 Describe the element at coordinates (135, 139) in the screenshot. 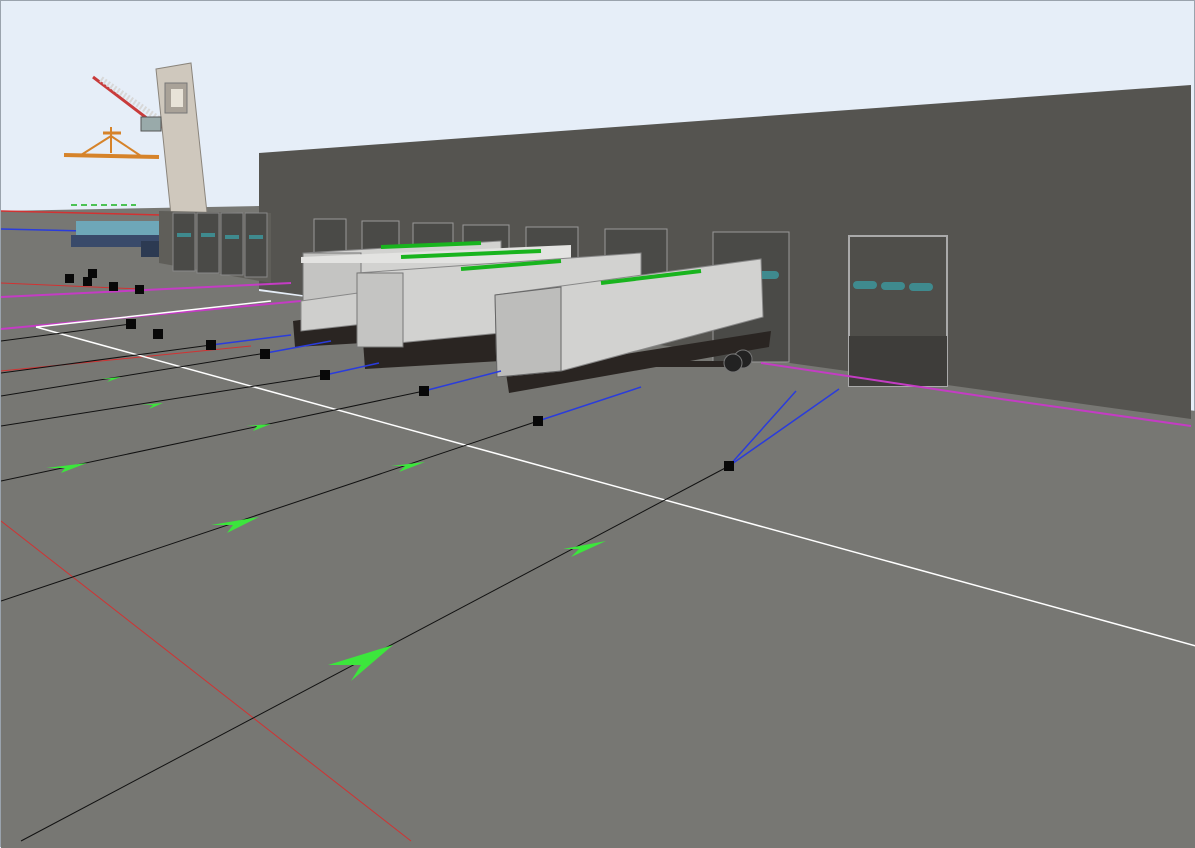

I see `tower-crane` at that location.